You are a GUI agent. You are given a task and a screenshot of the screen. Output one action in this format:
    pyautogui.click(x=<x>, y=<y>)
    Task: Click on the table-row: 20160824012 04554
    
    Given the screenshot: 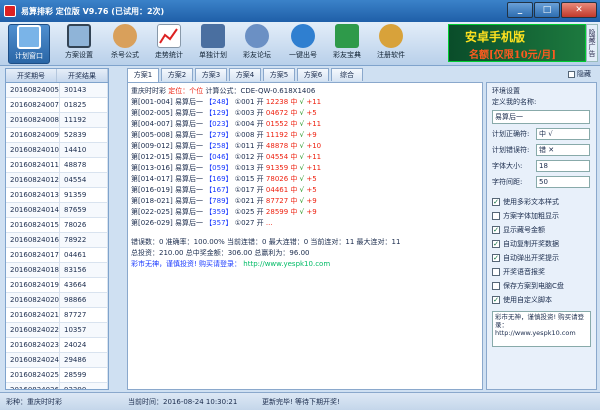 What is the action you would take?
    pyautogui.click(x=57, y=180)
    